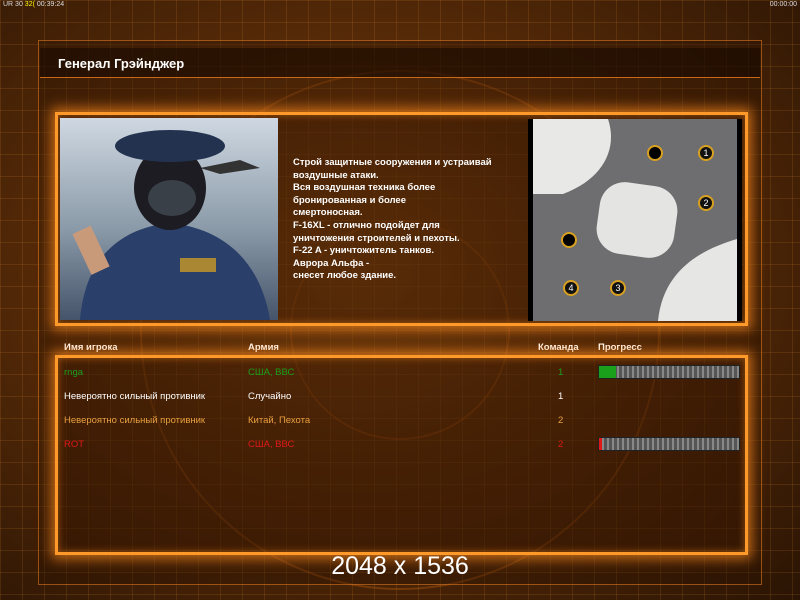  I want to click on start-position-2: 2, so click(706, 203).